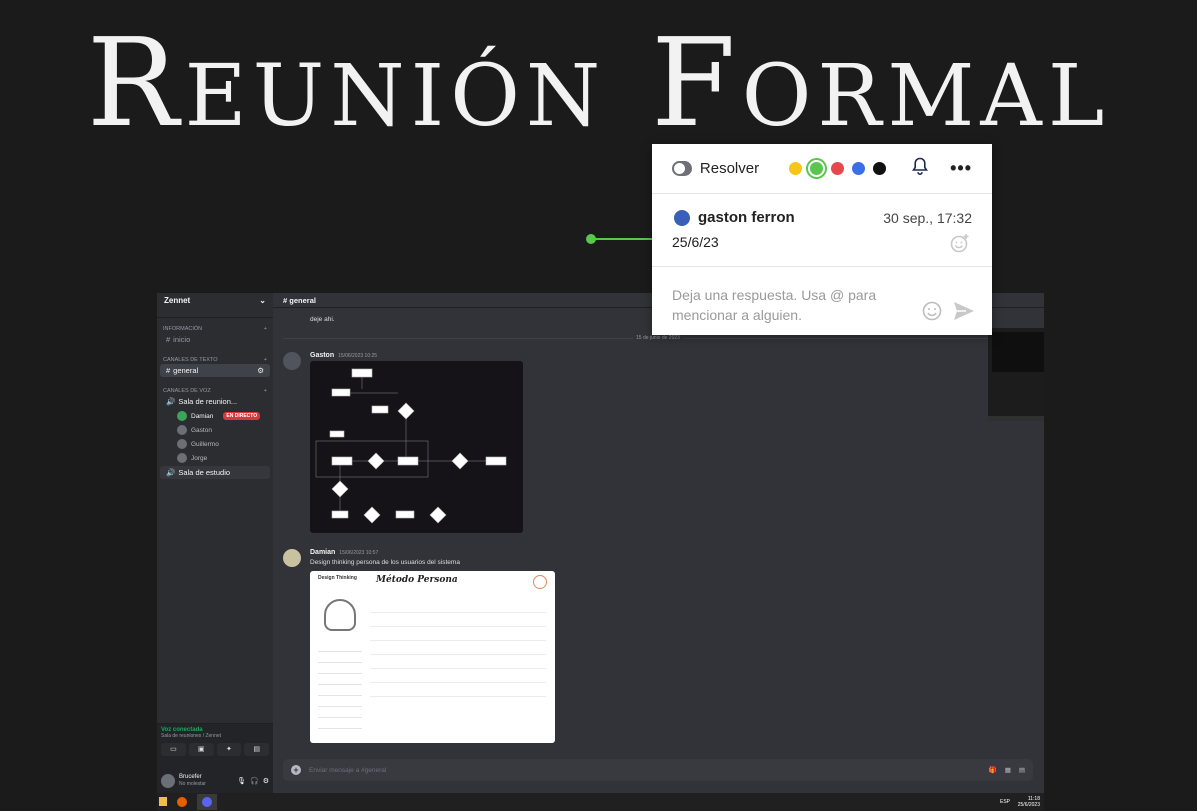 The image size is (1197, 811). I want to click on gift-icon: 🎁, so click(993, 770).